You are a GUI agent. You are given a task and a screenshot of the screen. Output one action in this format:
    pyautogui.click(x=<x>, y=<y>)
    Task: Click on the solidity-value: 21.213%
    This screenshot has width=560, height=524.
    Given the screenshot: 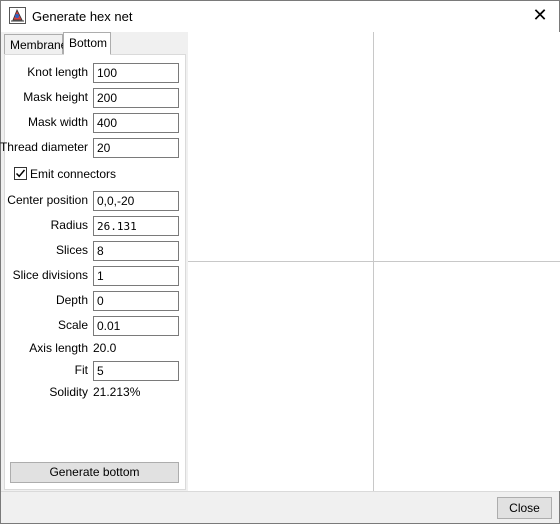 What is the action you would take?
    pyautogui.click(x=117, y=392)
    